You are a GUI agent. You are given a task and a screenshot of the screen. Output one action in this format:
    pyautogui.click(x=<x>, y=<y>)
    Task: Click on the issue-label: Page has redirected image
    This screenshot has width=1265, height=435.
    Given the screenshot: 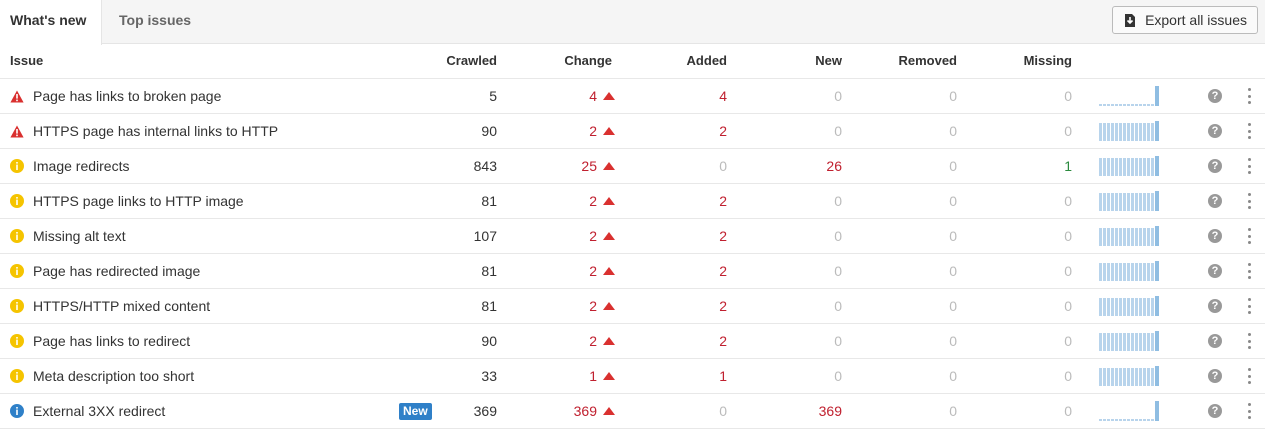 What is the action you would take?
    pyautogui.click(x=116, y=271)
    